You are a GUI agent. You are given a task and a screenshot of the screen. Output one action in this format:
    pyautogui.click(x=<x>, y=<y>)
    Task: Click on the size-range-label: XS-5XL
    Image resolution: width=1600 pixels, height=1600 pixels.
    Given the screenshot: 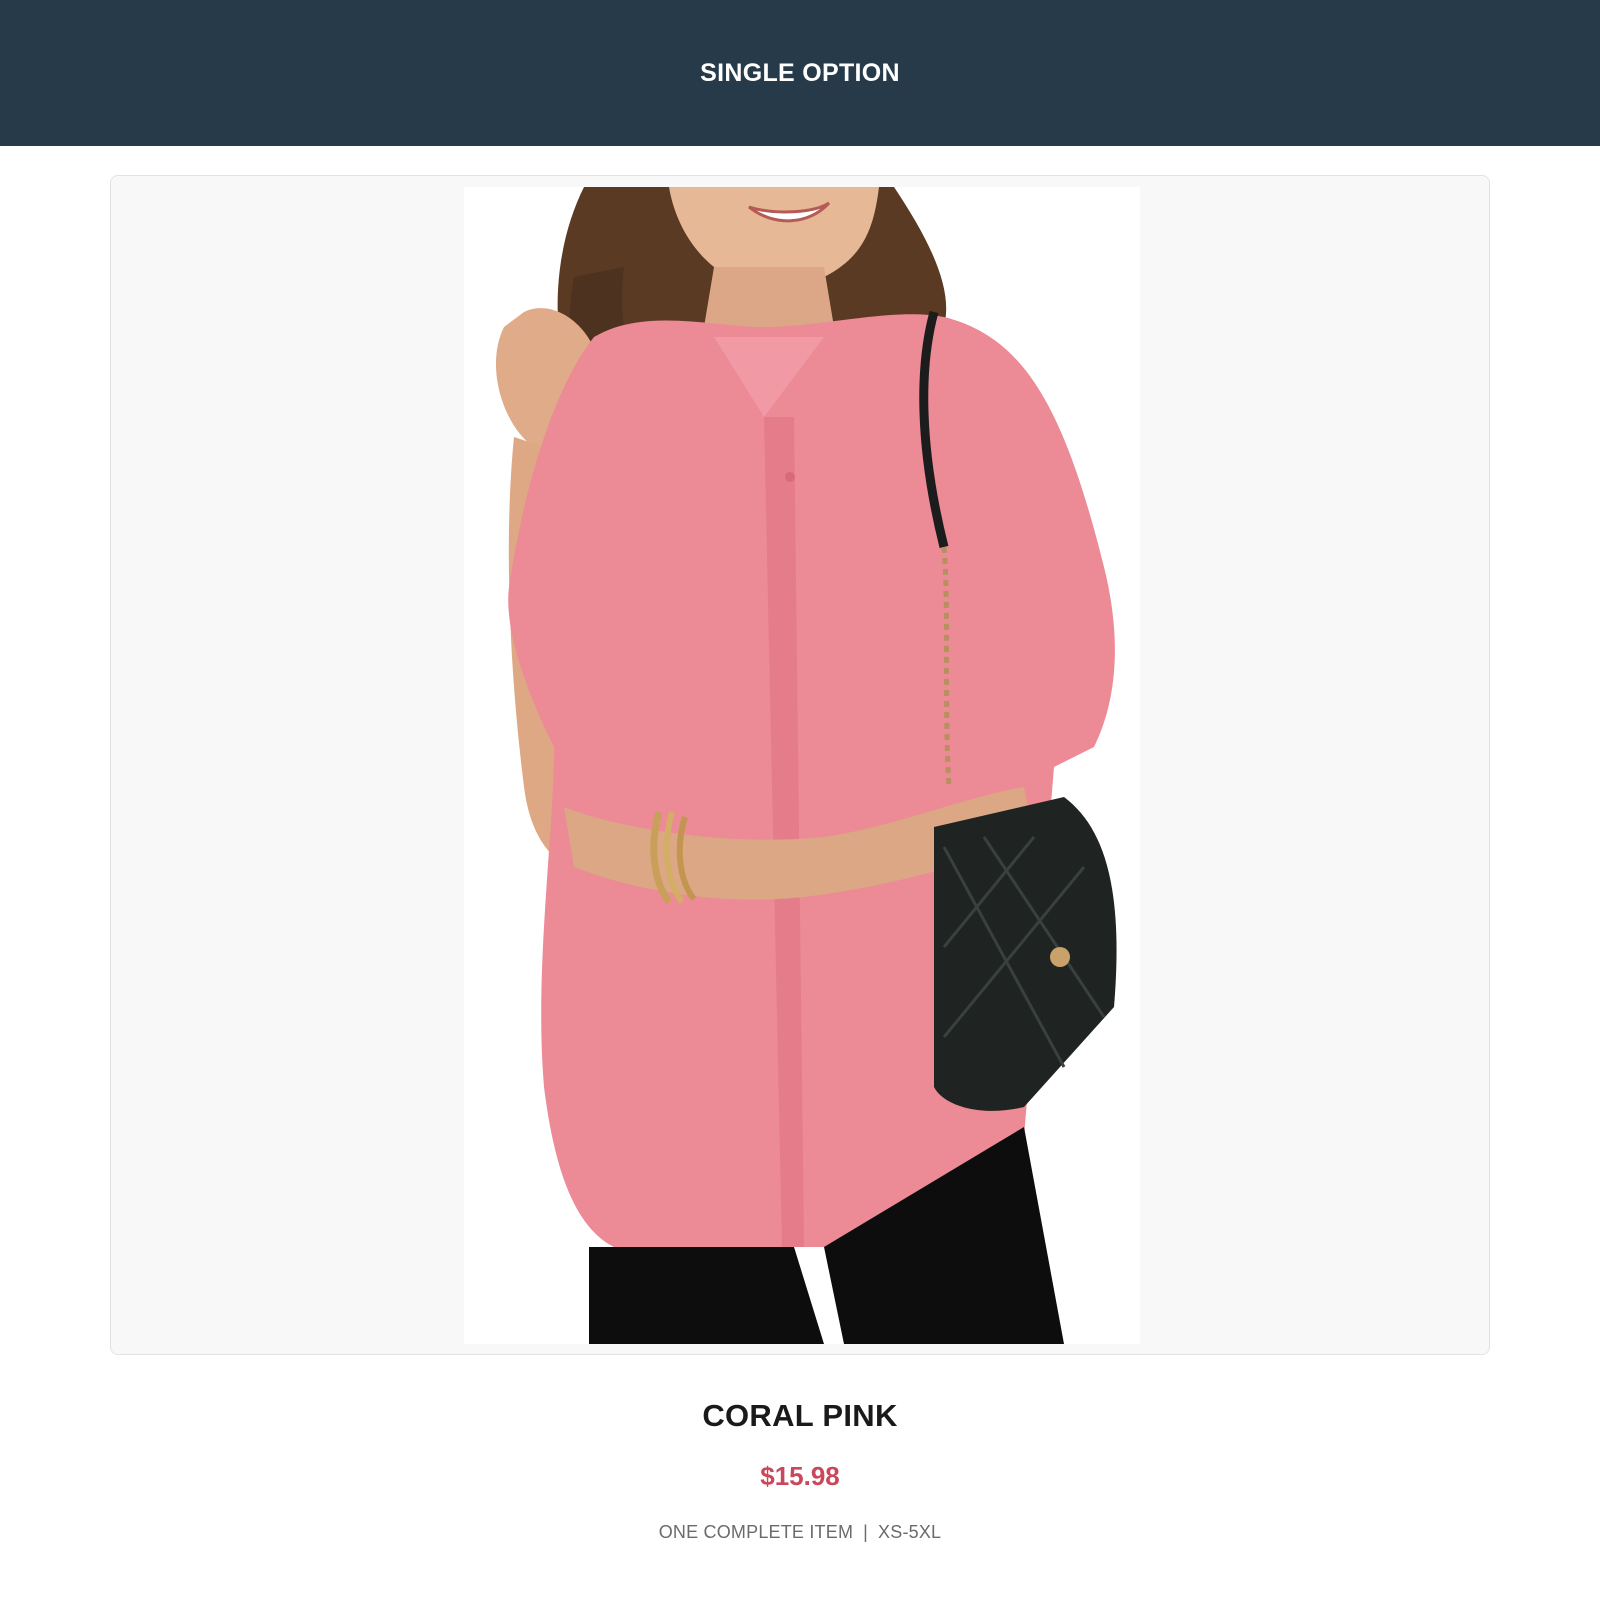 What is the action you would take?
    pyautogui.click(x=910, y=1532)
    